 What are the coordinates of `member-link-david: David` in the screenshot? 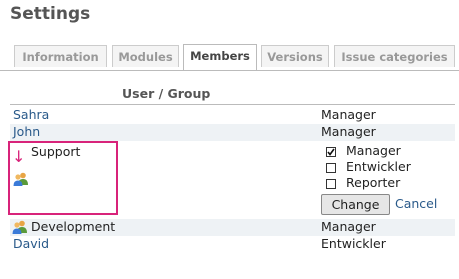 It's located at (31, 243).